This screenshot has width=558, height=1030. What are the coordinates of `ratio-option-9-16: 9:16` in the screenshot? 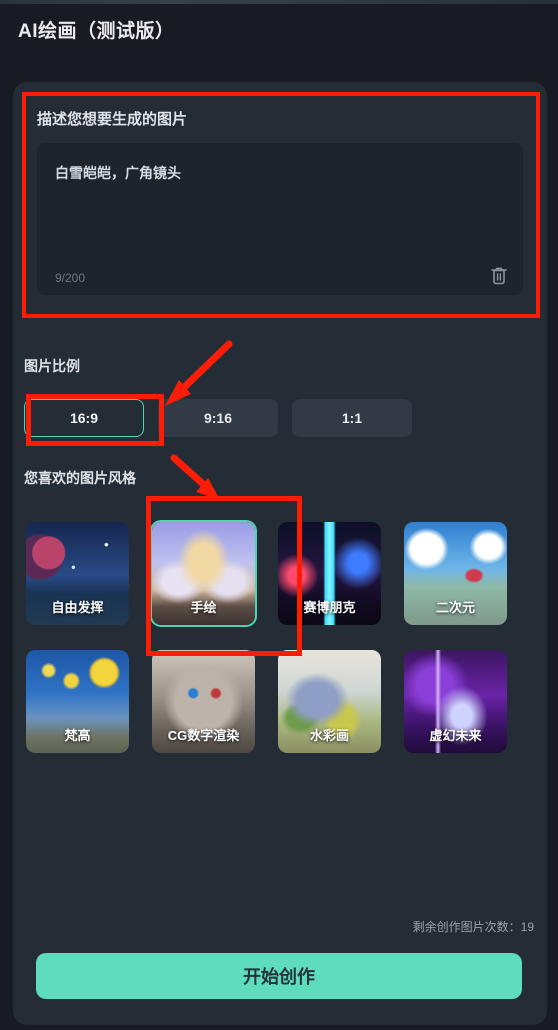 It's located at (218, 418).